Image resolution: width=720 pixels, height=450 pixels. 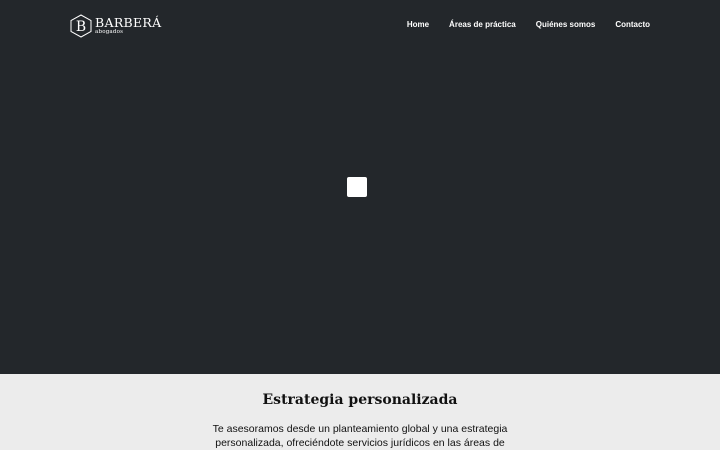 I want to click on video-placeholder, so click(x=357, y=187).